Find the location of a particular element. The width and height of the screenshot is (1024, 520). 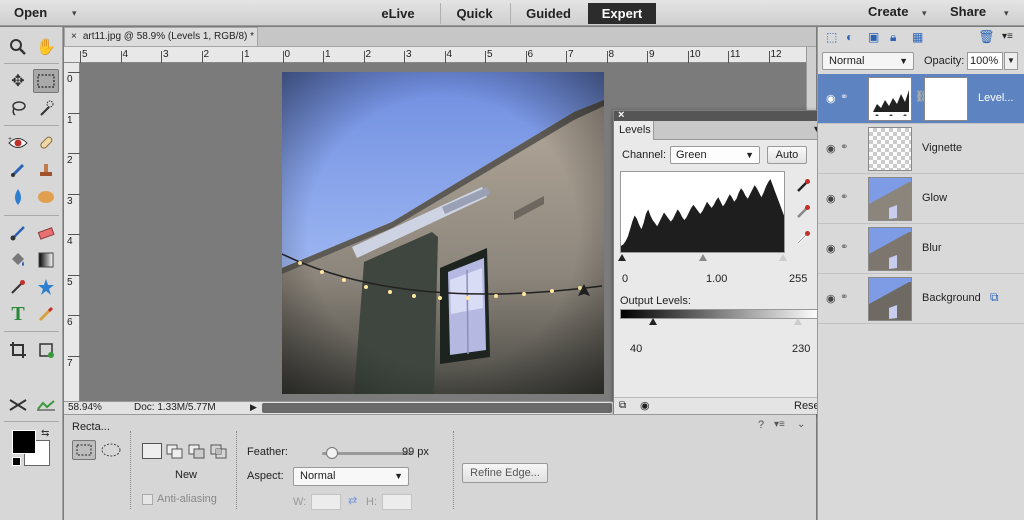

document-tab: × art11.jpg @ 58.9% (Levels 1, RGB/8) * is located at coordinates (161, 37).